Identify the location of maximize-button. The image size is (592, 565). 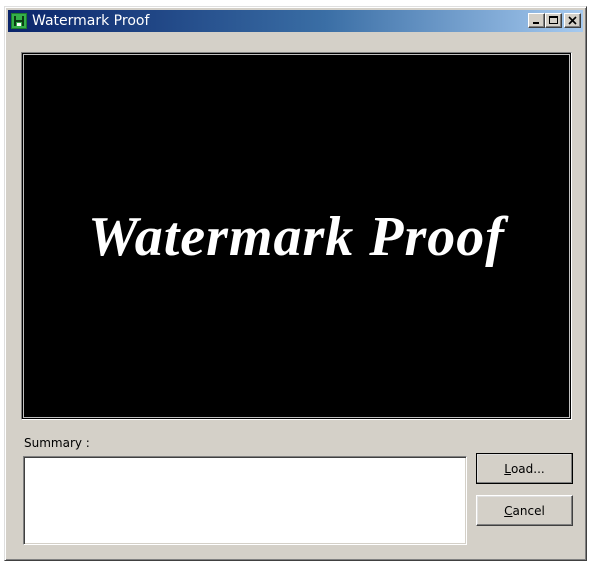
(553, 20).